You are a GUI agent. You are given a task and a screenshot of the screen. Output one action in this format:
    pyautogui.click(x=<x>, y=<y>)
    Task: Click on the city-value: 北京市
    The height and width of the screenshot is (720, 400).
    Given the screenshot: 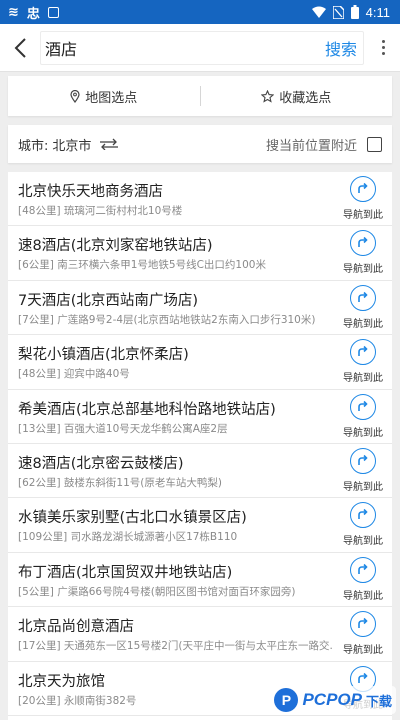 What is the action you would take?
    pyautogui.click(x=71, y=144)
    